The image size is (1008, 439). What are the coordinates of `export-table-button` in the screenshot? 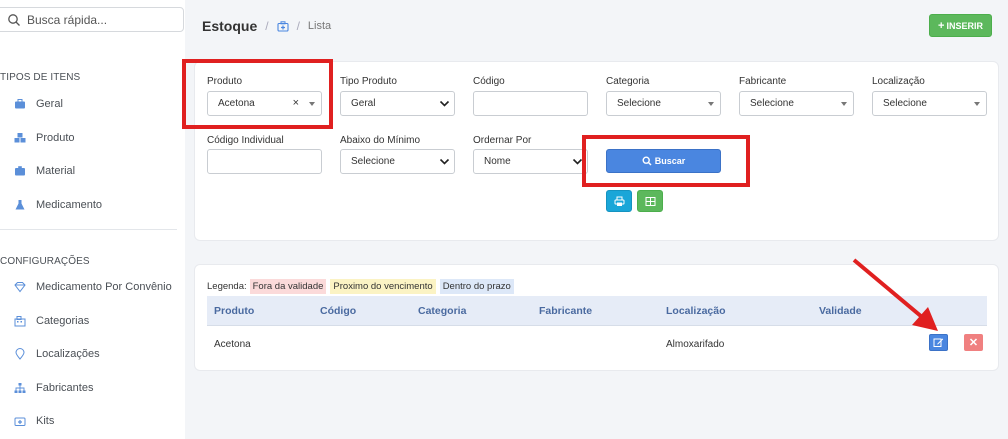 It's located at (650, 201).